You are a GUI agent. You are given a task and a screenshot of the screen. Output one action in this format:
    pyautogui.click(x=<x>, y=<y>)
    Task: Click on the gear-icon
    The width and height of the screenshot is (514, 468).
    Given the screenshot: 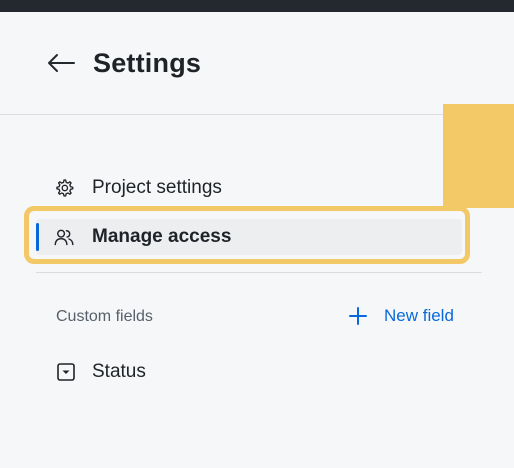 What is the action you would take?
    pyautogui.click(x=64, y=188)
    